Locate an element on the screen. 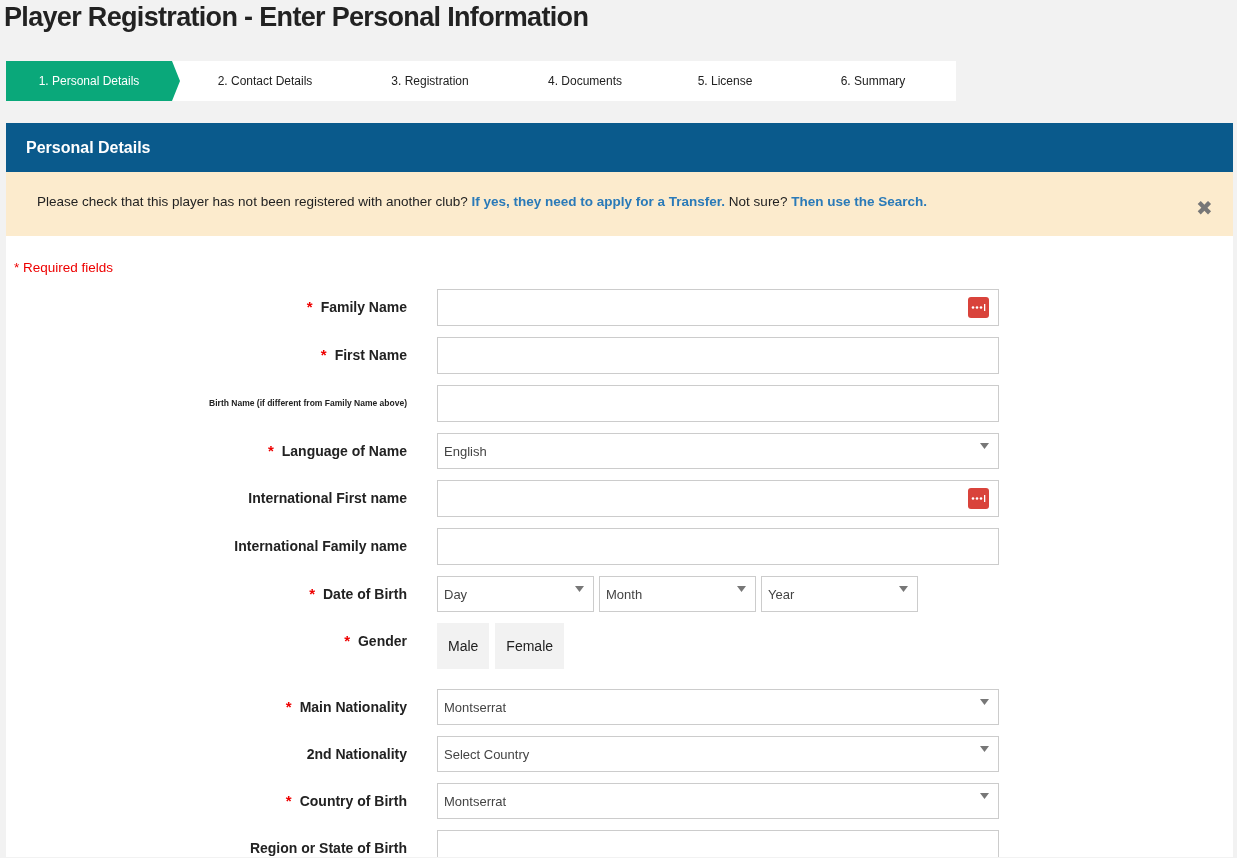 The image size is (1237, 858). panel-title: Personal Details is located at coordinates (88, 147).